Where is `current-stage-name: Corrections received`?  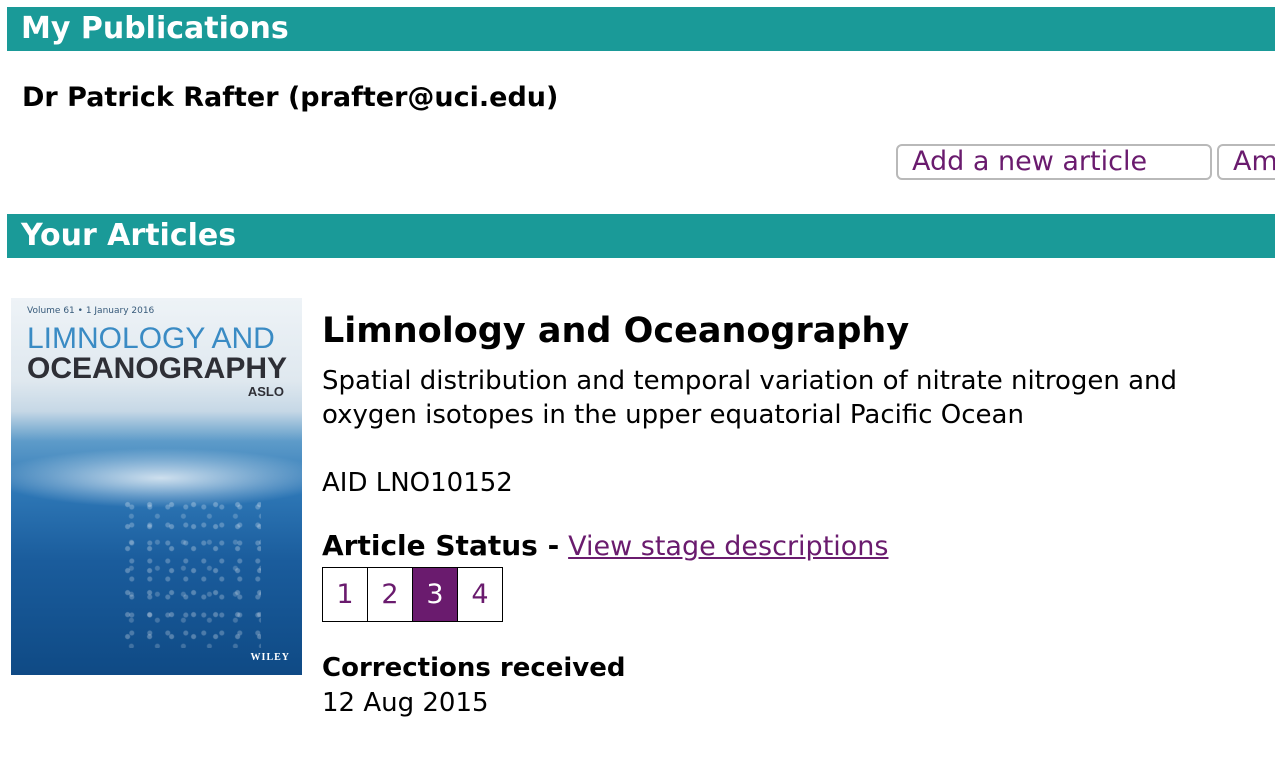
current-stage-name: Corrections received is located at coordinates (474, 668).